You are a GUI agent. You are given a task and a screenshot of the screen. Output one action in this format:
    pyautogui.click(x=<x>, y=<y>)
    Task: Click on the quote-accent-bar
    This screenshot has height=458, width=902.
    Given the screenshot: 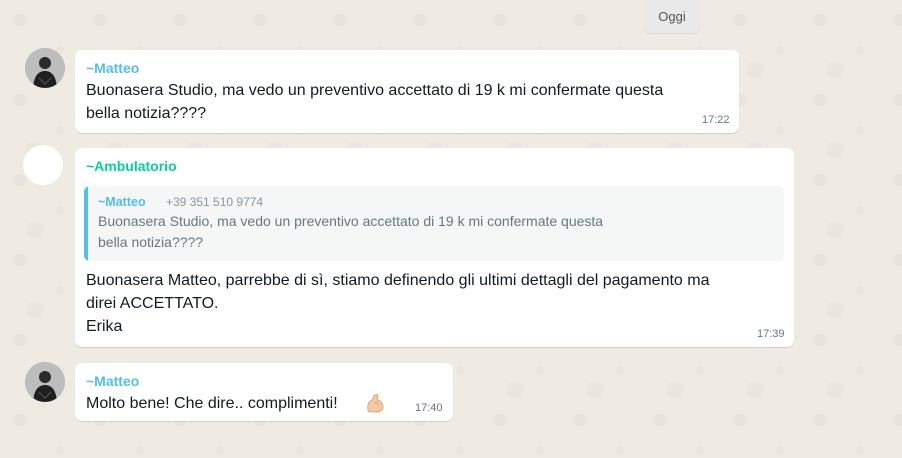 What is the action you would take?
    pyautogui.click(x=86, y=223)
    